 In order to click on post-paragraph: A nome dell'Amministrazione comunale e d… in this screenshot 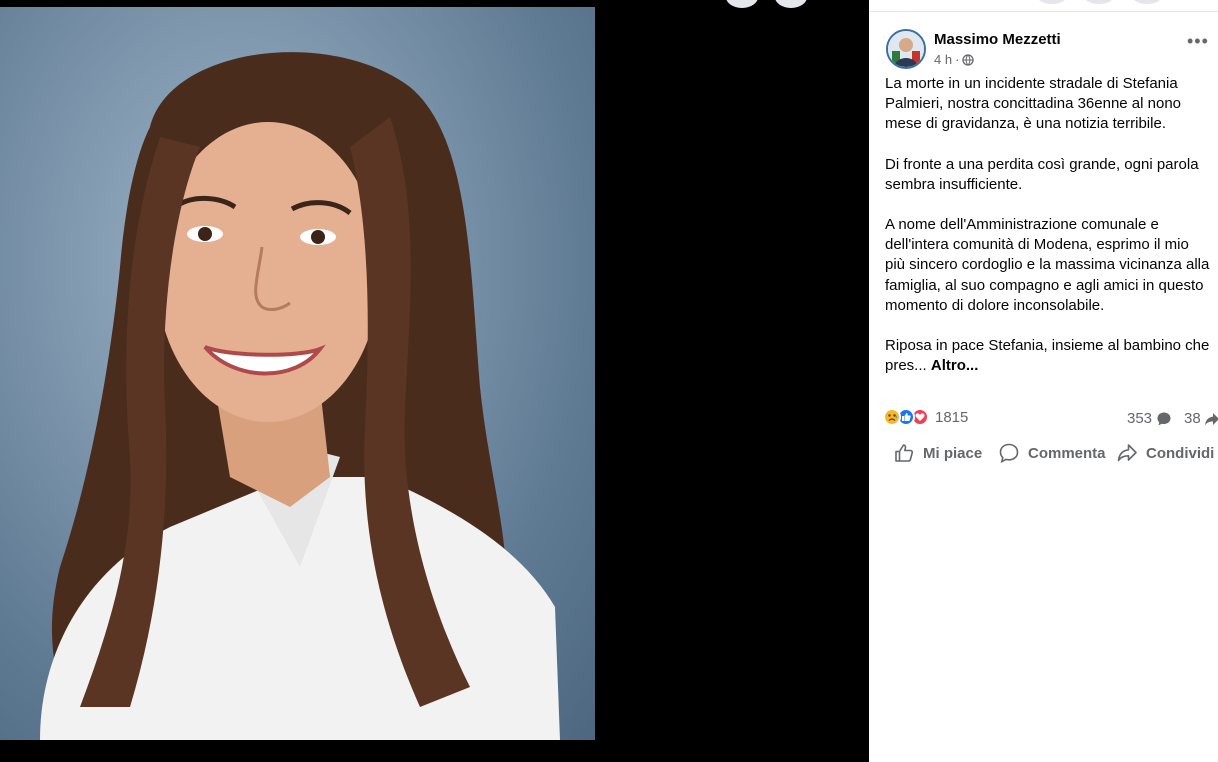, I will do `click(1047, 265)`.